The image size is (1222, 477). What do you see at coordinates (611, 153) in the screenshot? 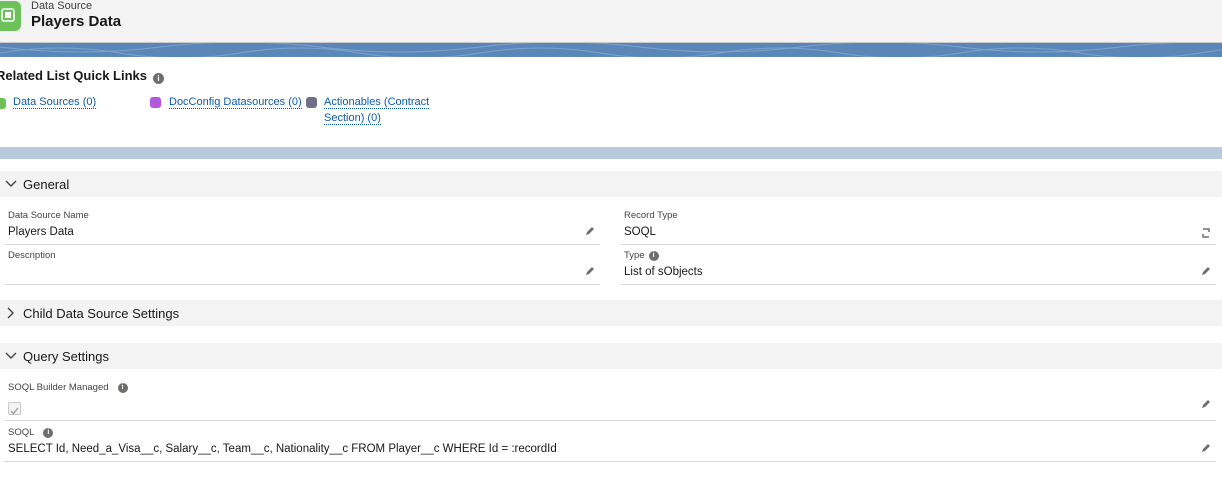
I see `divider-band` at bounding box center [611, 153].